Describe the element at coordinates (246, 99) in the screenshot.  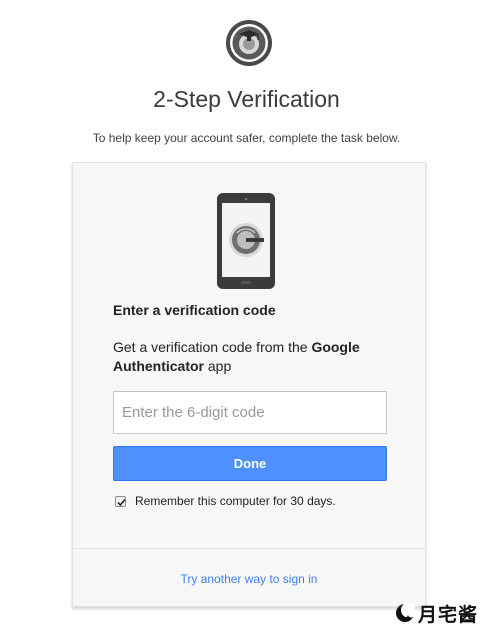
I see `page-title: 2-Step Verification` at that location.